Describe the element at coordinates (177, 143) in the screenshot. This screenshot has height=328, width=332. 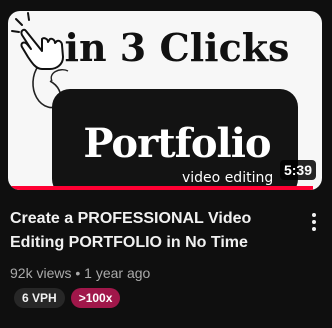
I see `thumbnail-title: Portfolio` at that location.